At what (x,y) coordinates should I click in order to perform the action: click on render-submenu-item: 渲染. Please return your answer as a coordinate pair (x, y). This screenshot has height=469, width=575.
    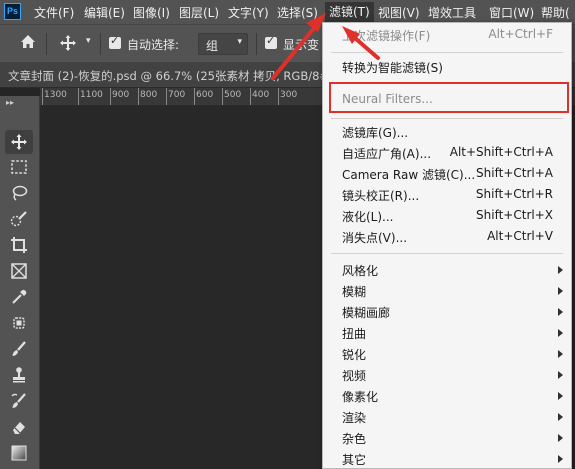
    Looking at the image, I should click on (447, 416).